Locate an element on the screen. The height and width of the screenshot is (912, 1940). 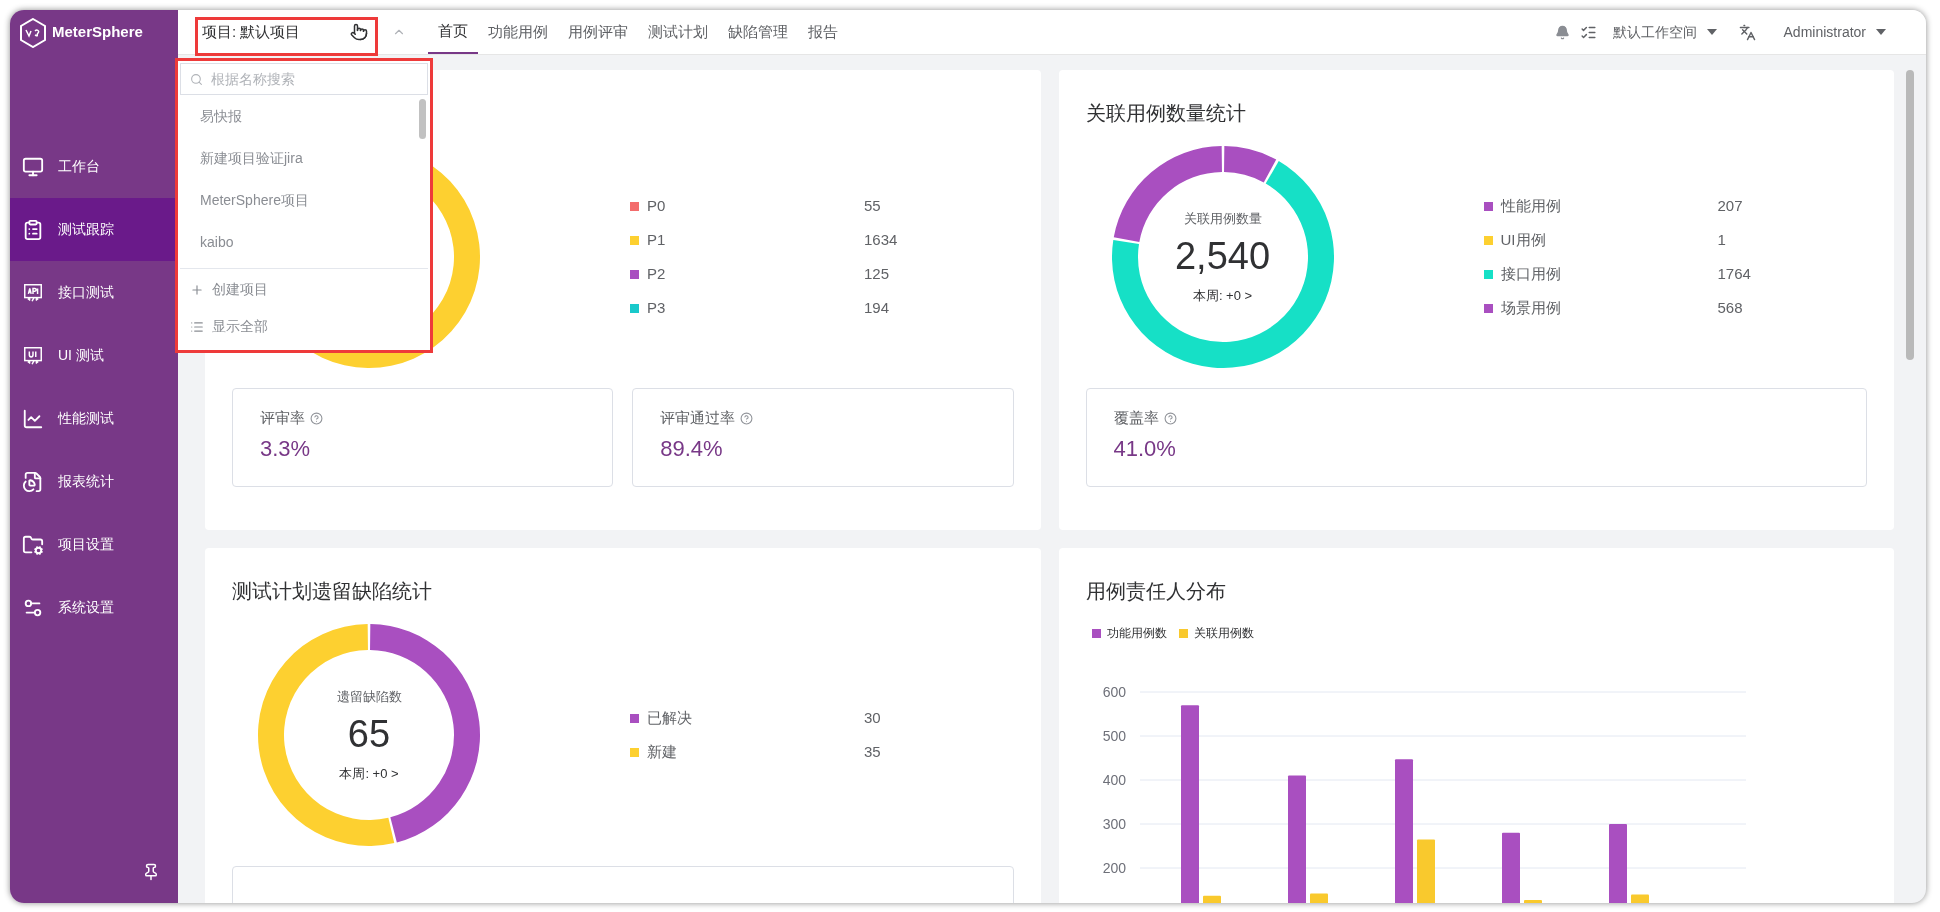
rate-value: 41.0% is located at coordinates (1145, 448).